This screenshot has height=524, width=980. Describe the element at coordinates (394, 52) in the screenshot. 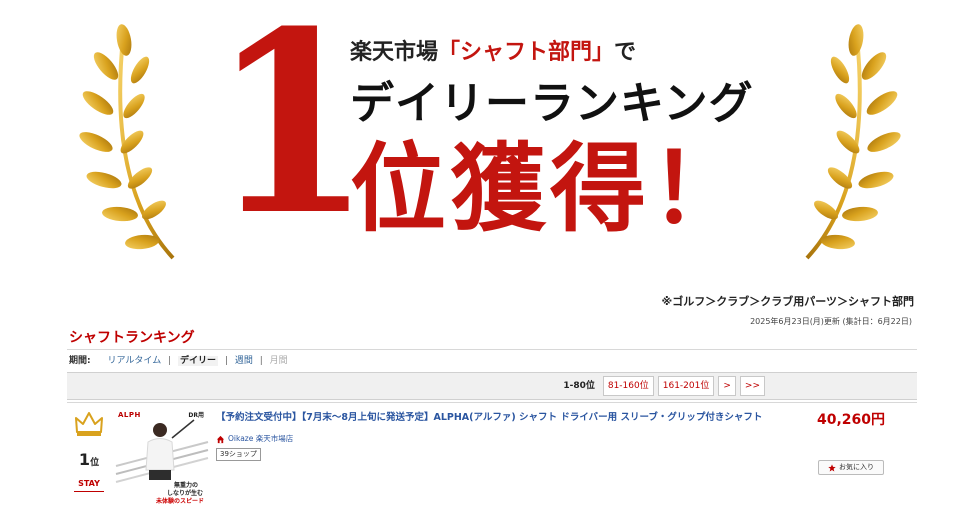

I see `banner-line-1-pre: 楽天市場` at that location.